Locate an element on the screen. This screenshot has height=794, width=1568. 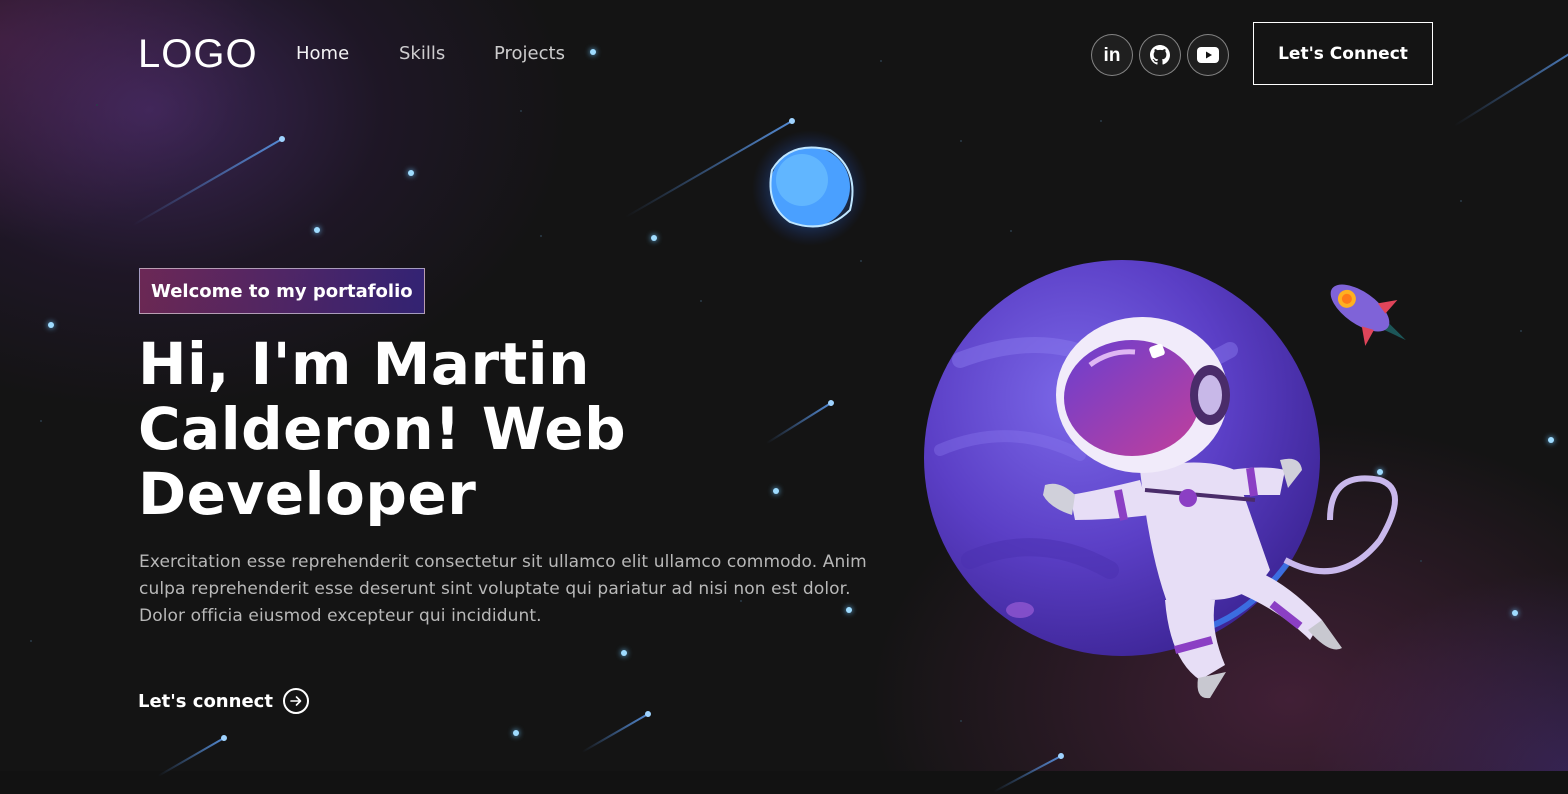
youtube-link is located at coordinates (1208, 55).